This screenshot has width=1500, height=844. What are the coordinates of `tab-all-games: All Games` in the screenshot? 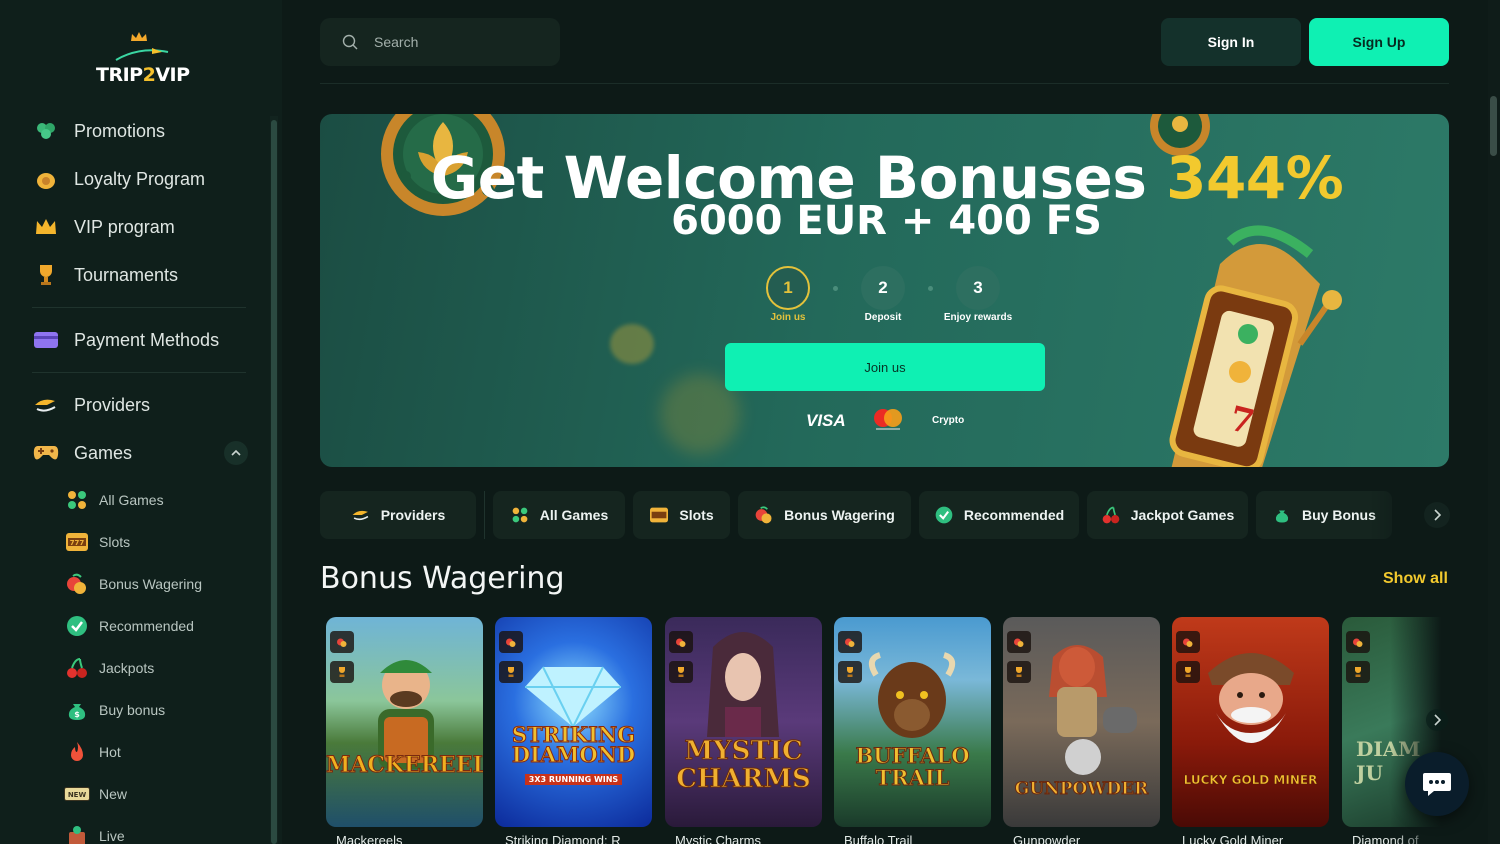 It's located at (559, 515).